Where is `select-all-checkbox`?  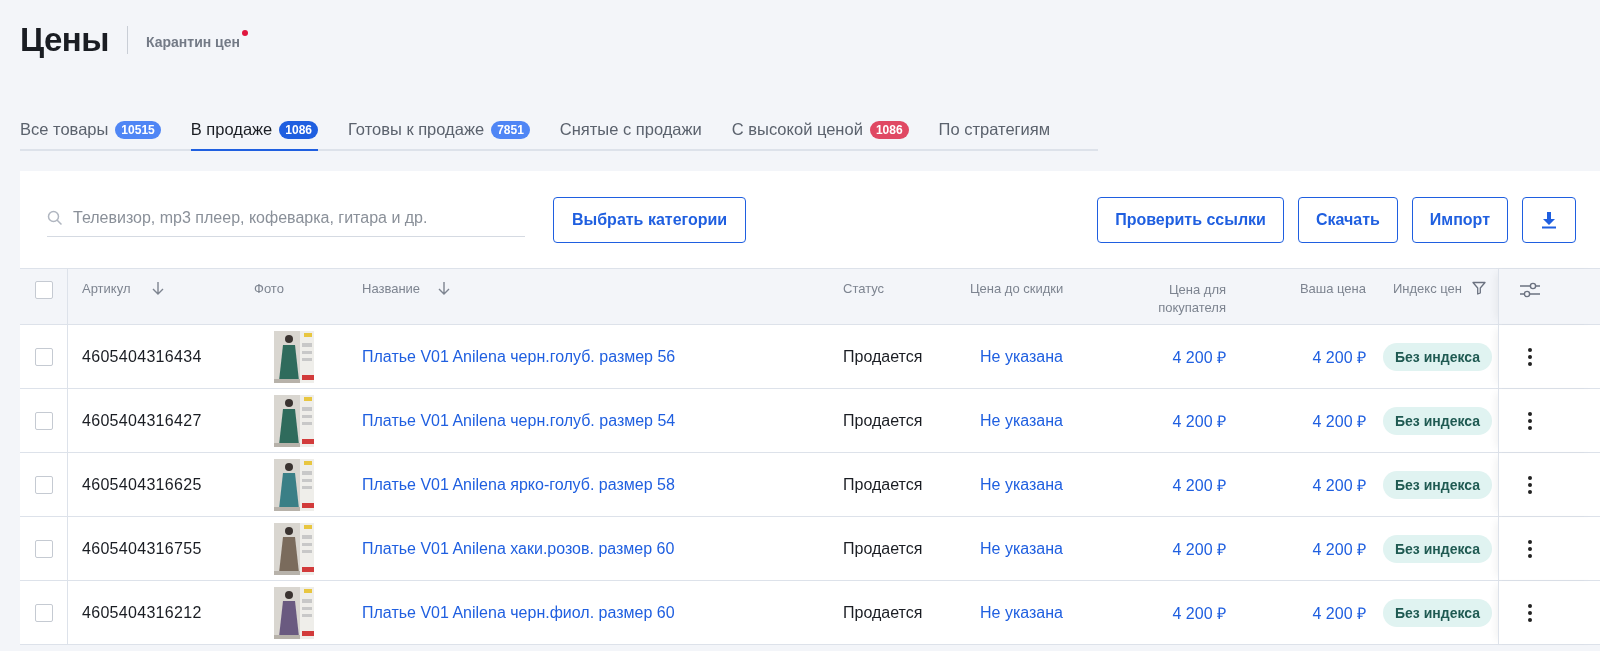
select-all-checkbox is located at coordinates (43, 290).